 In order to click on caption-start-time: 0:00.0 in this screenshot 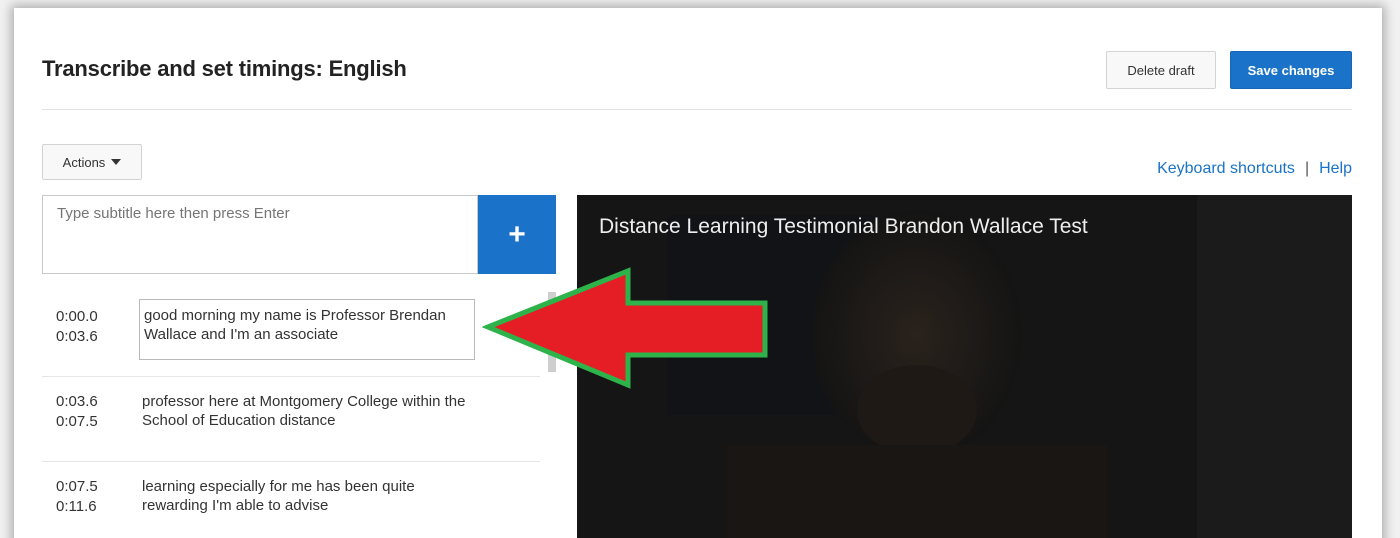, I will do `click(77, 317)`.